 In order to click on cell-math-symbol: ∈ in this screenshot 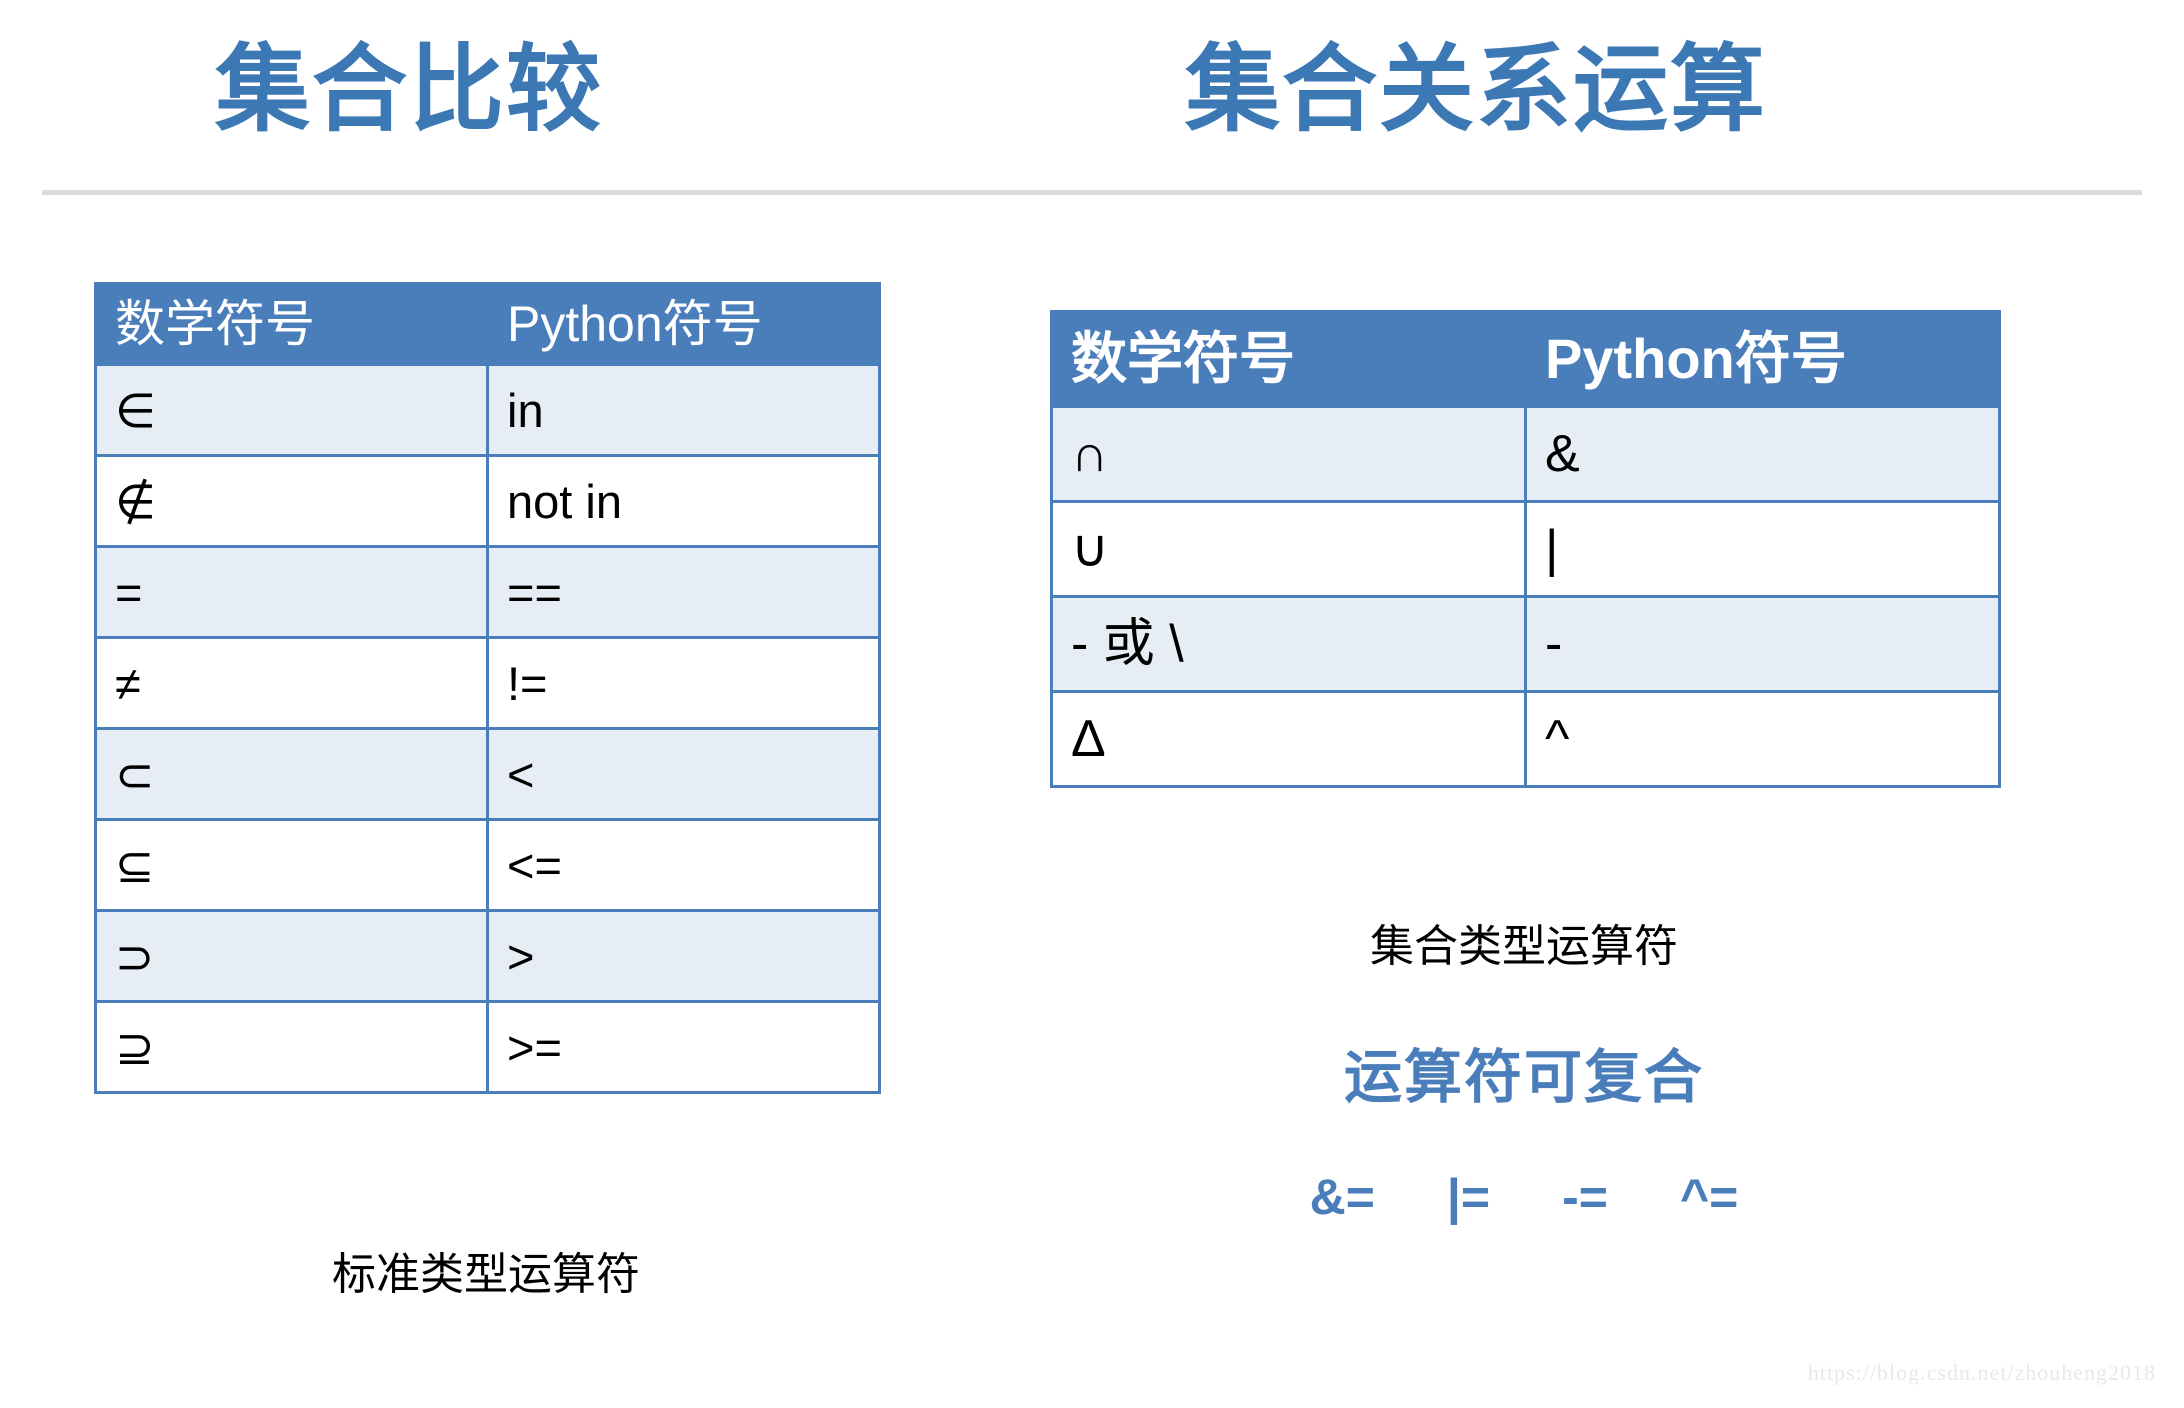, I will do `click(291, 410)`.